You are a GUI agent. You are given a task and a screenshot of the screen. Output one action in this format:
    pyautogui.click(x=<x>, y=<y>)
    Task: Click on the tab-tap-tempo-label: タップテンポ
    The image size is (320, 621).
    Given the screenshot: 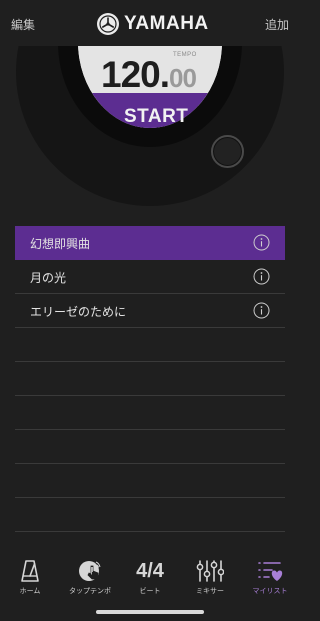 What is the action you would take?
    pyautogui.click(x=90, y=591)
    